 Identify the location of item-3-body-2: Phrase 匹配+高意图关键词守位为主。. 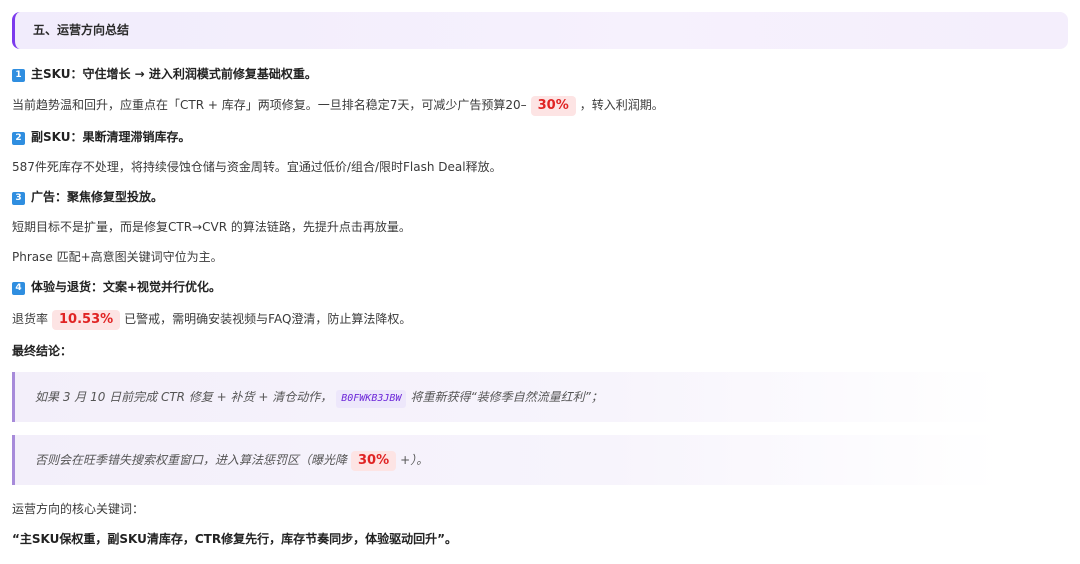
(117, 257).